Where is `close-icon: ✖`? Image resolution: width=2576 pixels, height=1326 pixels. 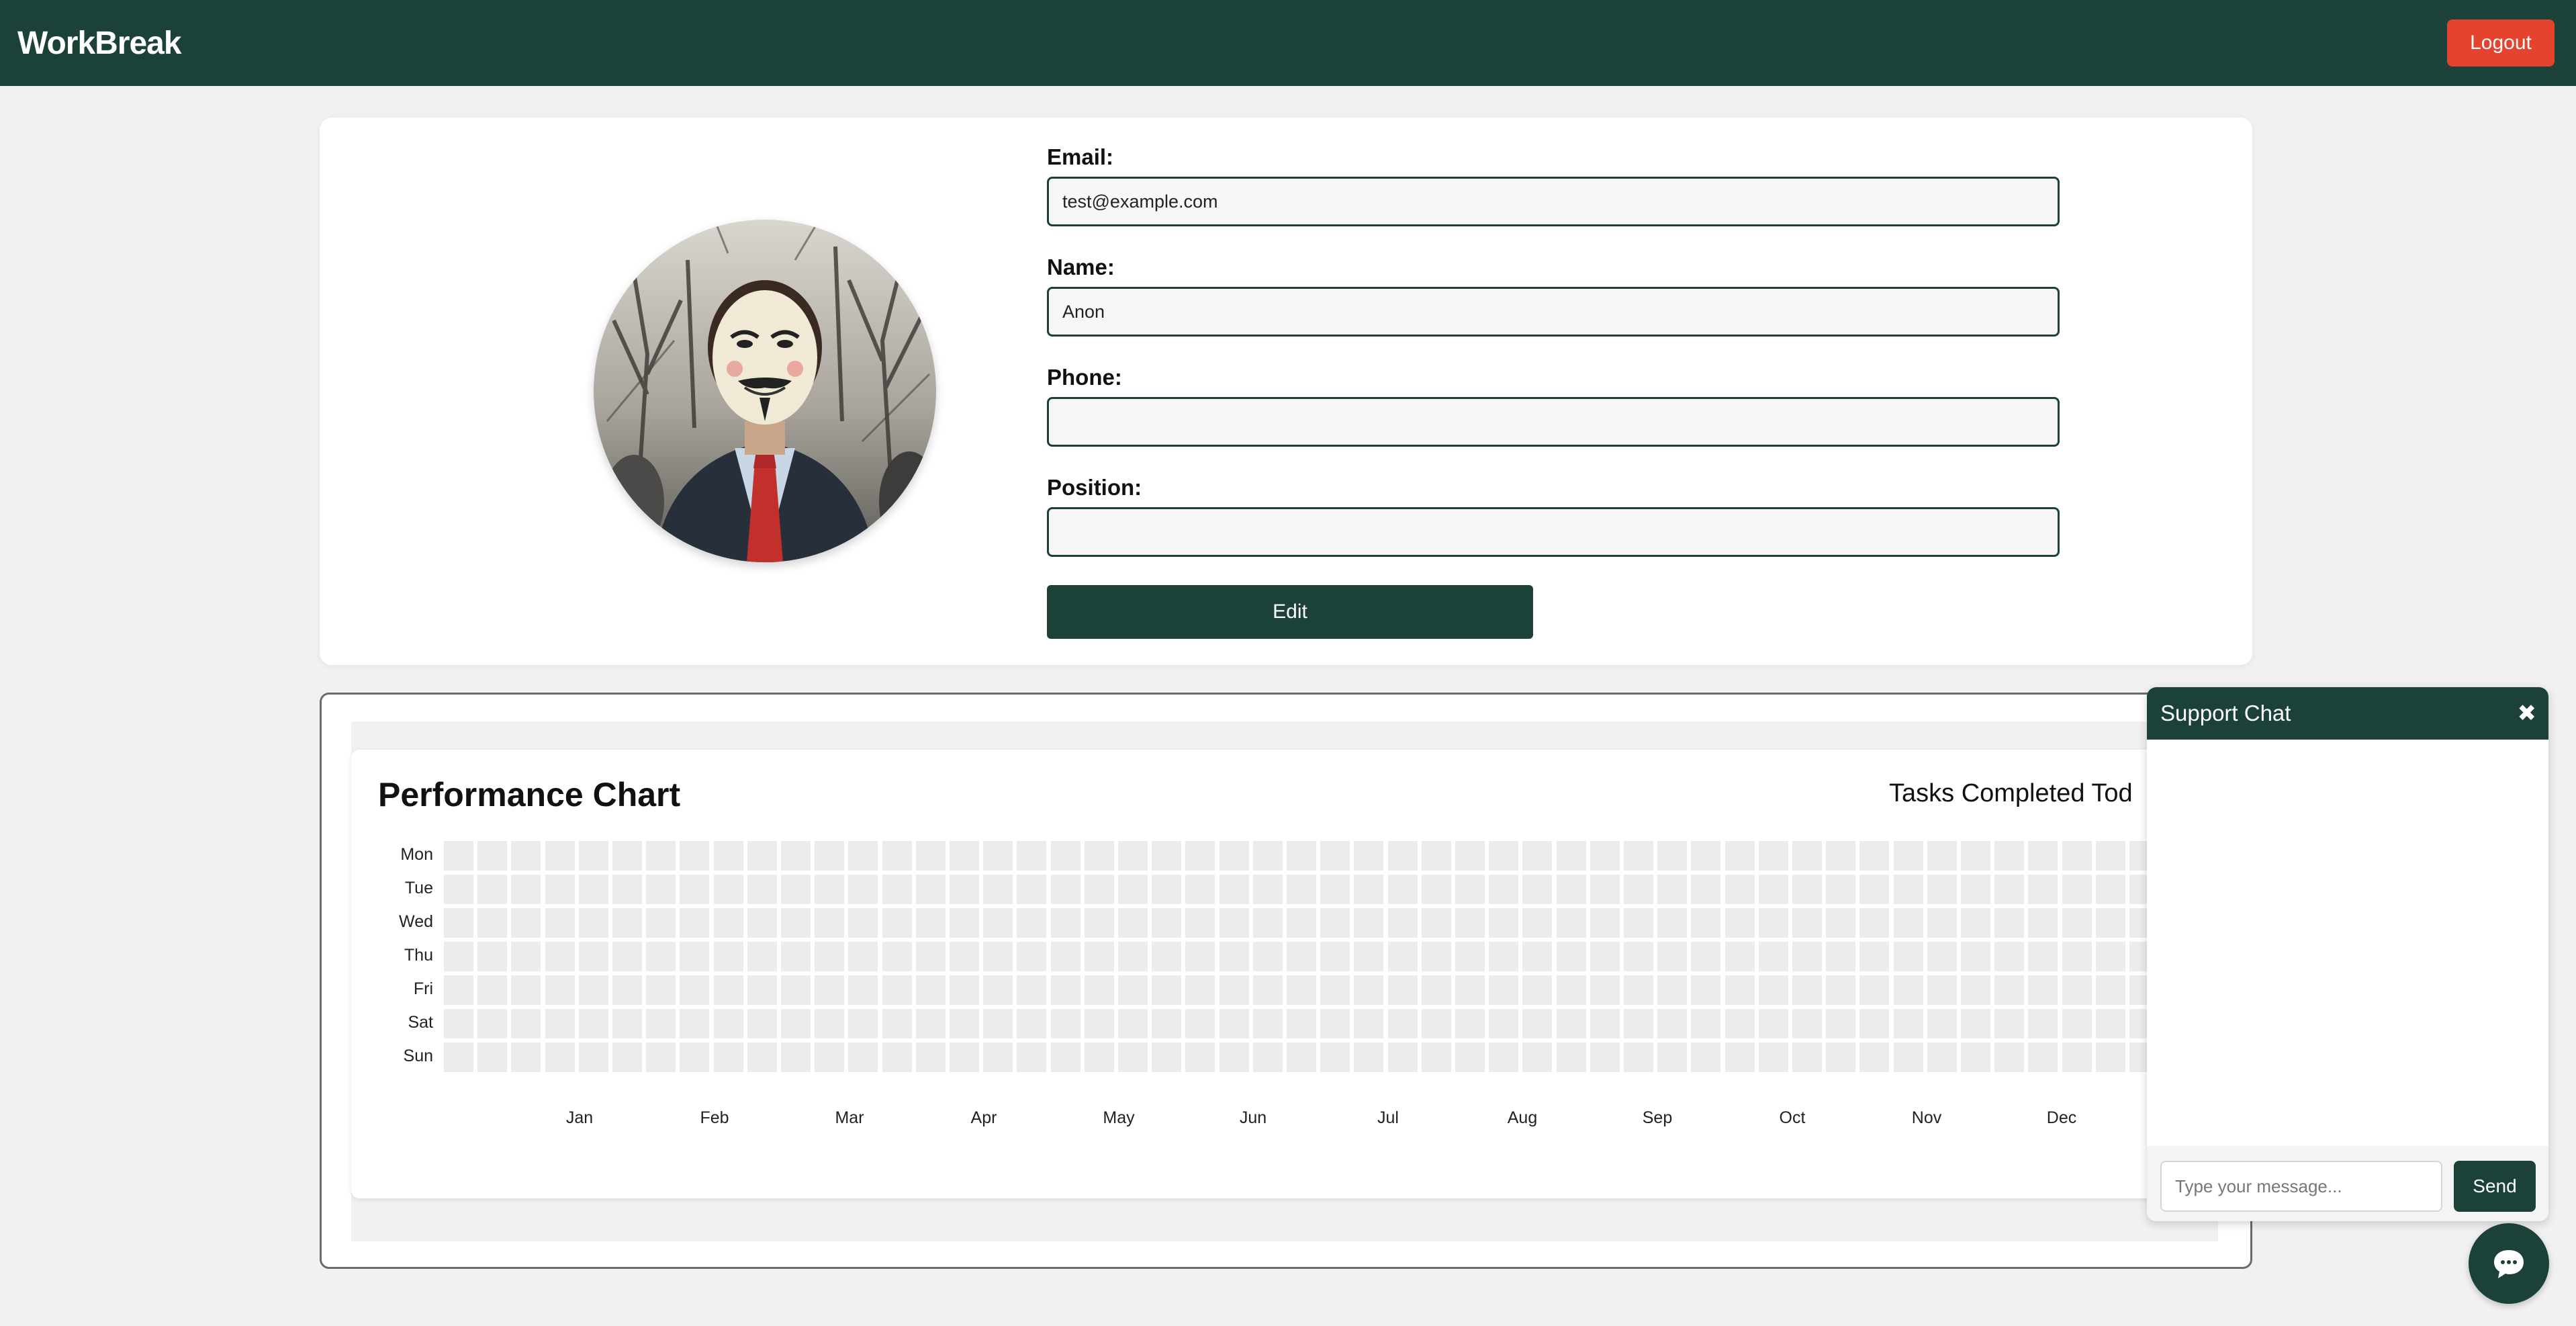
close-icon: ✖ is located at coordinates (2527, 713).